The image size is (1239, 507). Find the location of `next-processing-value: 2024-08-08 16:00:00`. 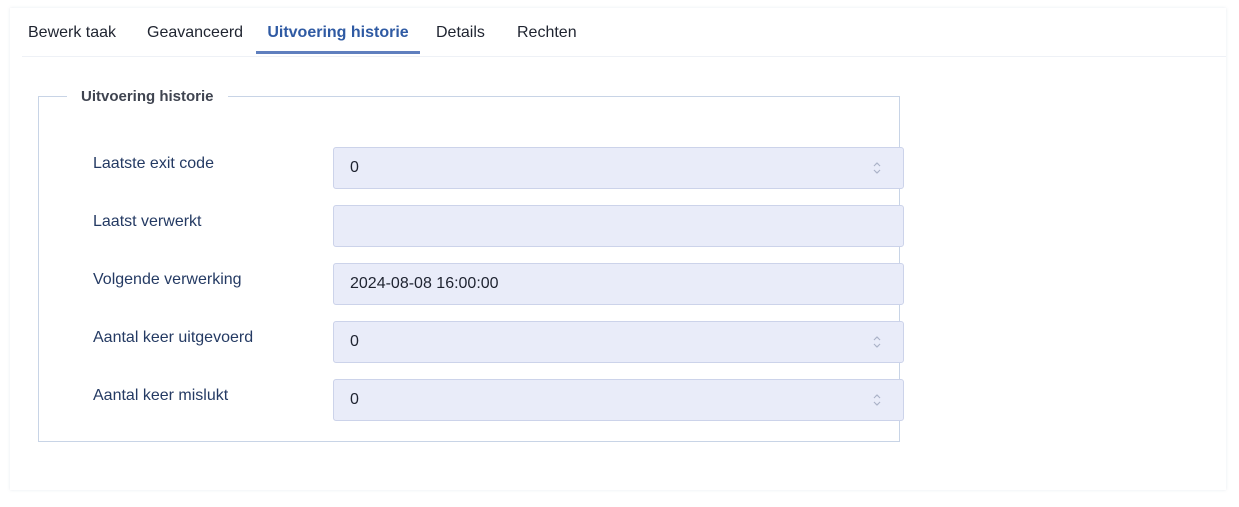

next-processing-value: 2024-08-08 16:00:00 is located at coordinates (424, 283).